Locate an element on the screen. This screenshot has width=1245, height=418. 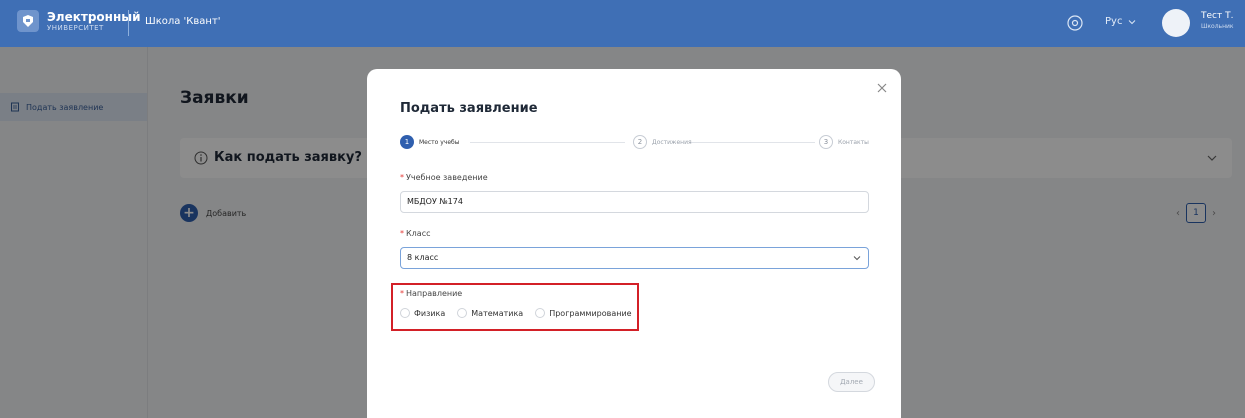
next-button: Далее is located at coordinates (851, 382).